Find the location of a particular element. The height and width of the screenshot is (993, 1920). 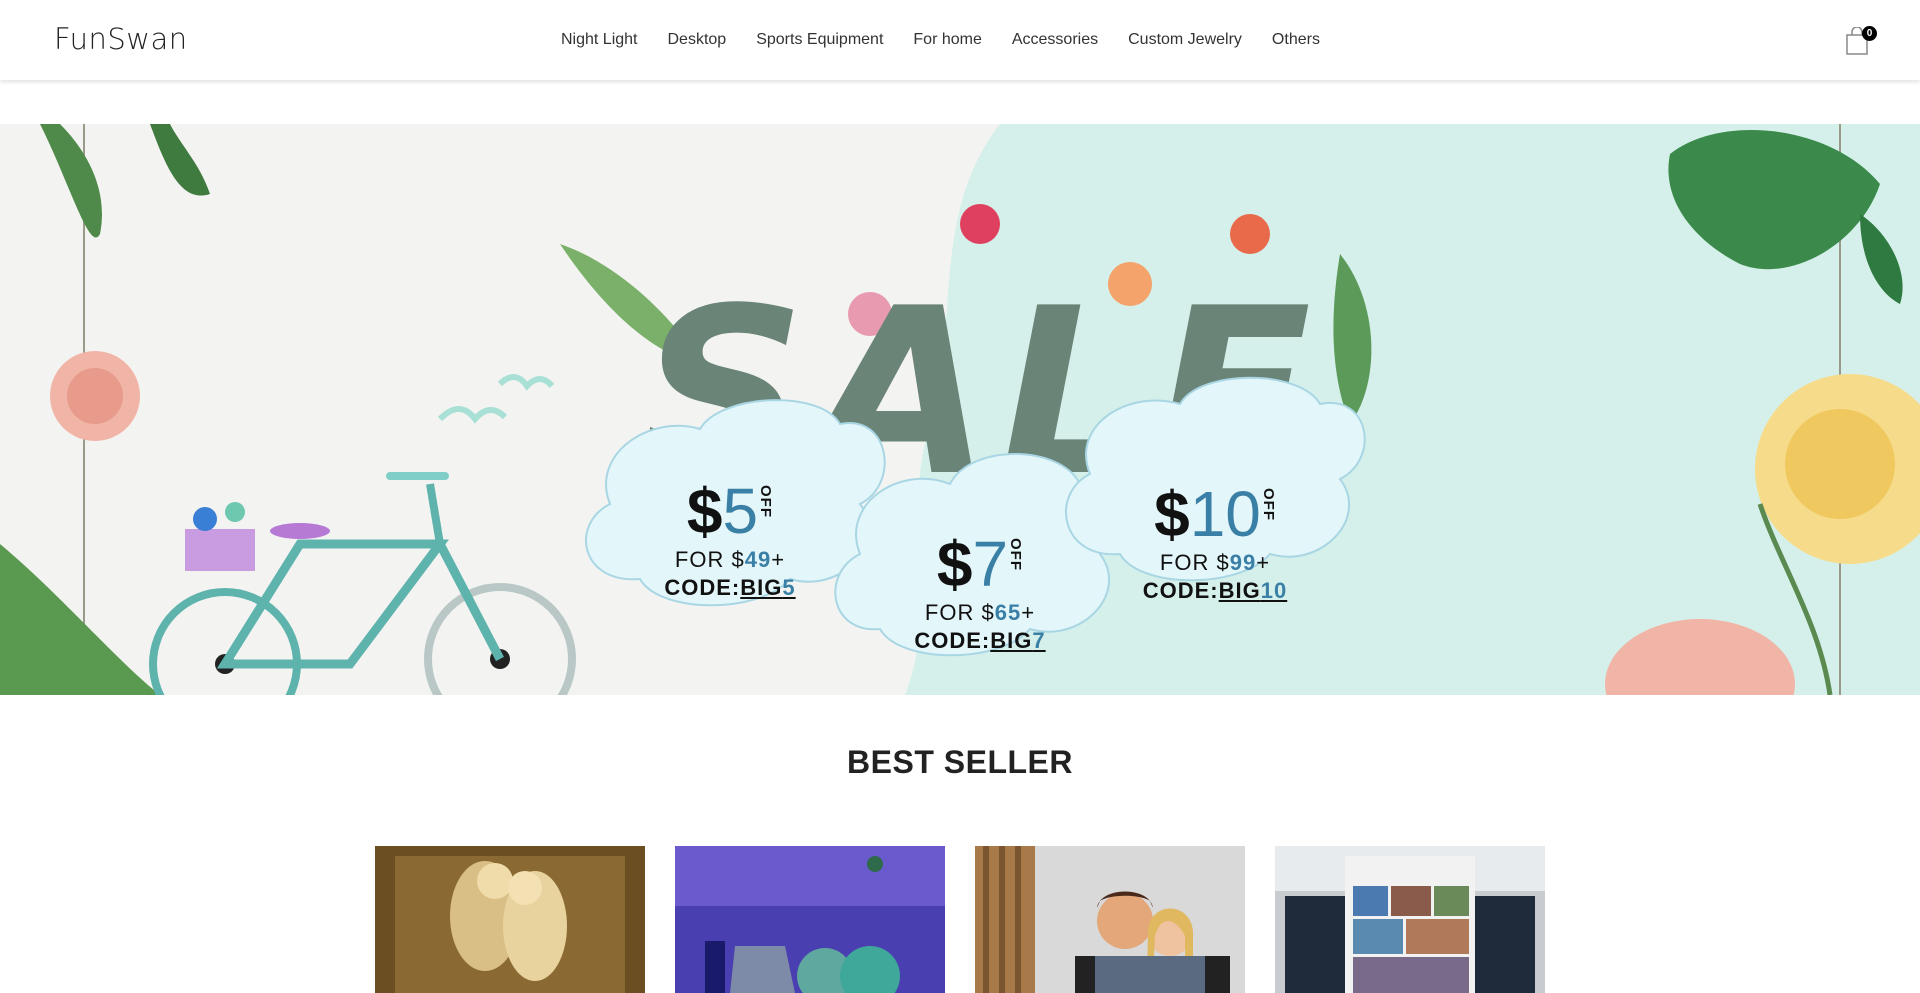

coupon-for-amount: 99 is located at coordinates (1243, 562).